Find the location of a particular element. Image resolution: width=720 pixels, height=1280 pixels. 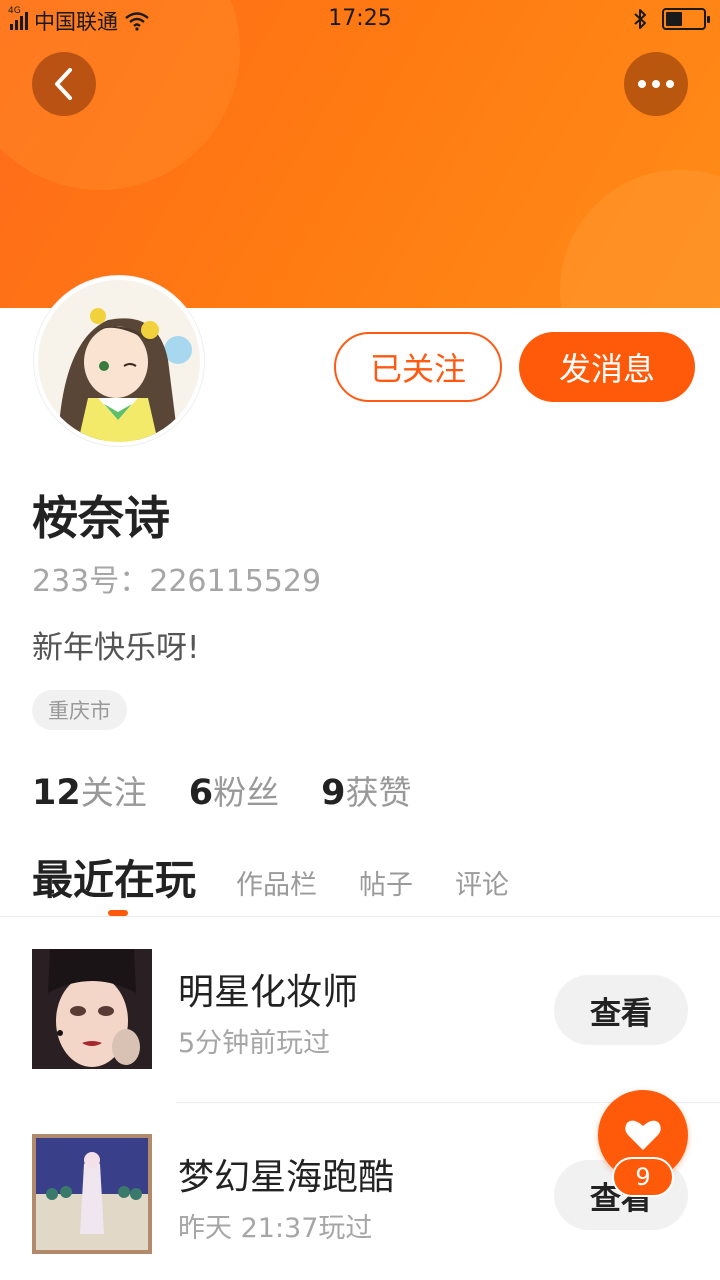

battery-level is located at coordinates (674, 19).